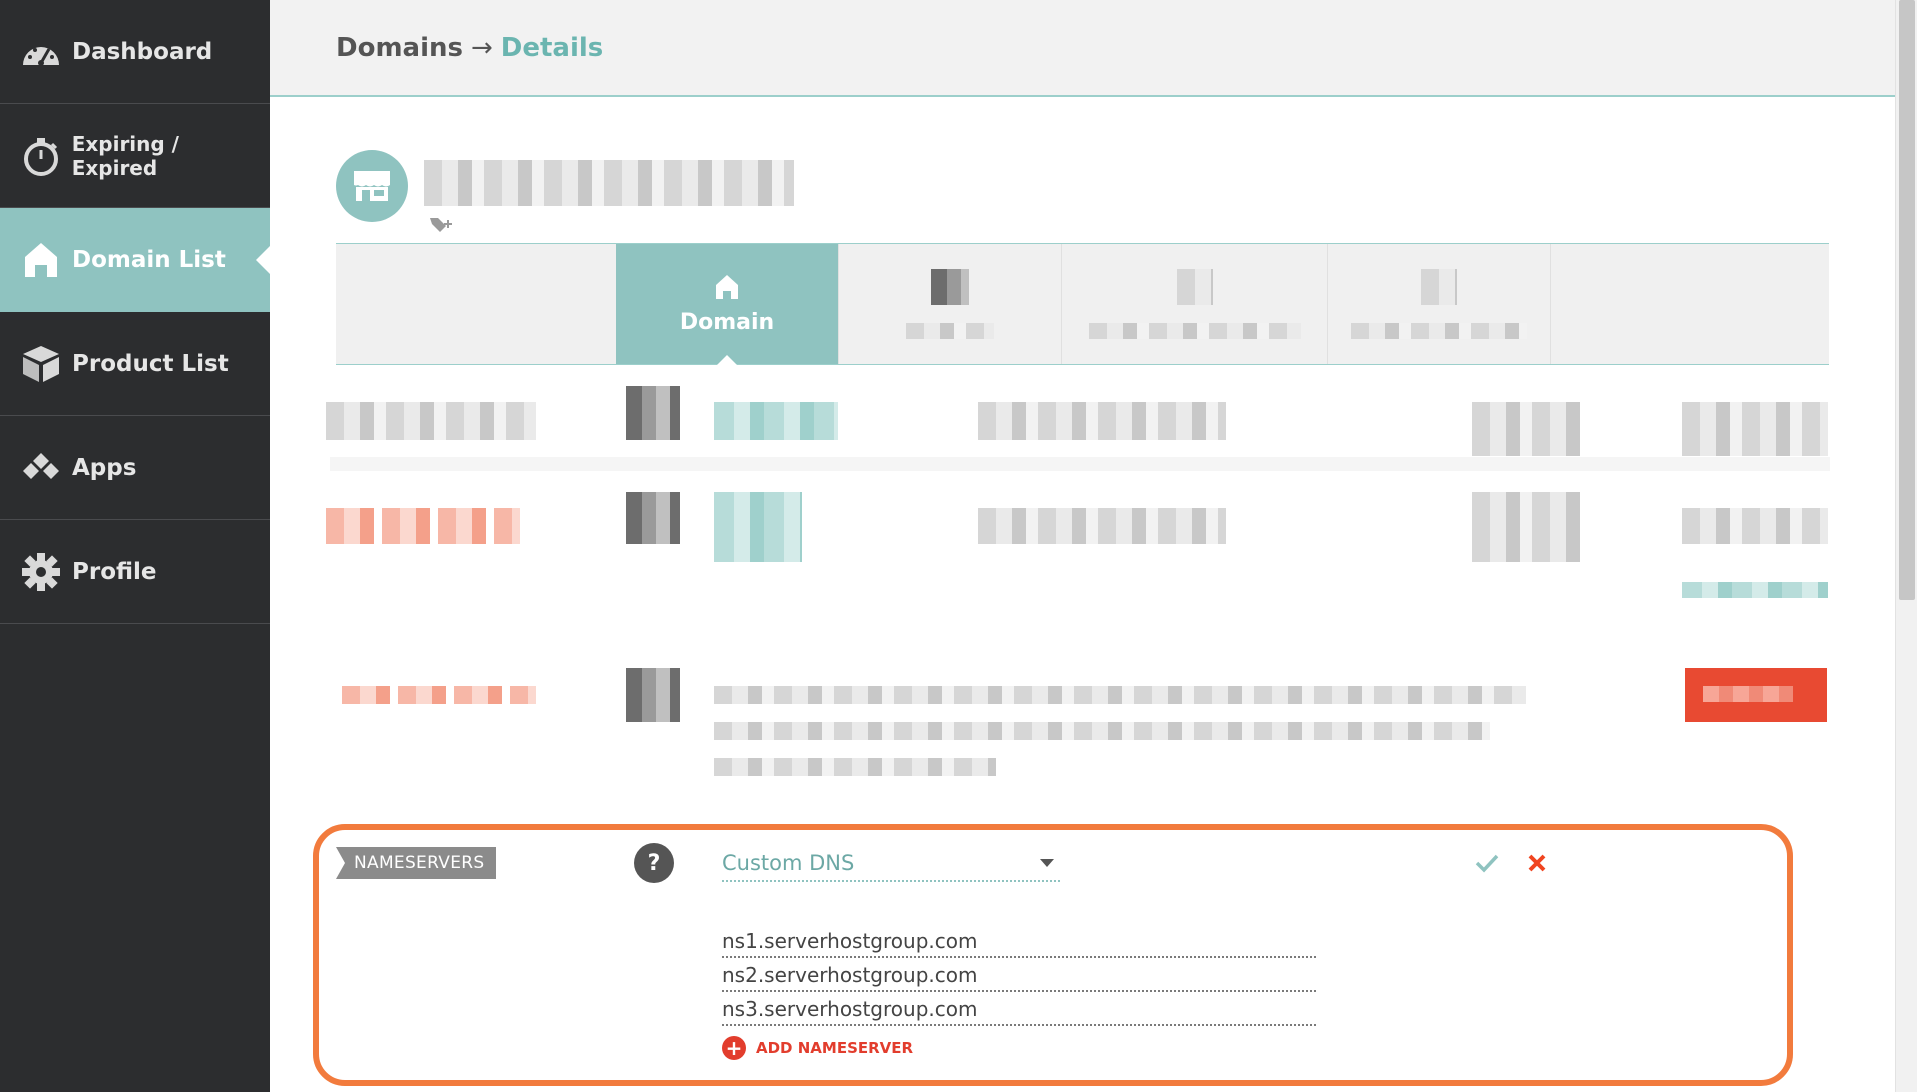  I want to click on breadcrumb-root-link: Domains, so click(399, 48).